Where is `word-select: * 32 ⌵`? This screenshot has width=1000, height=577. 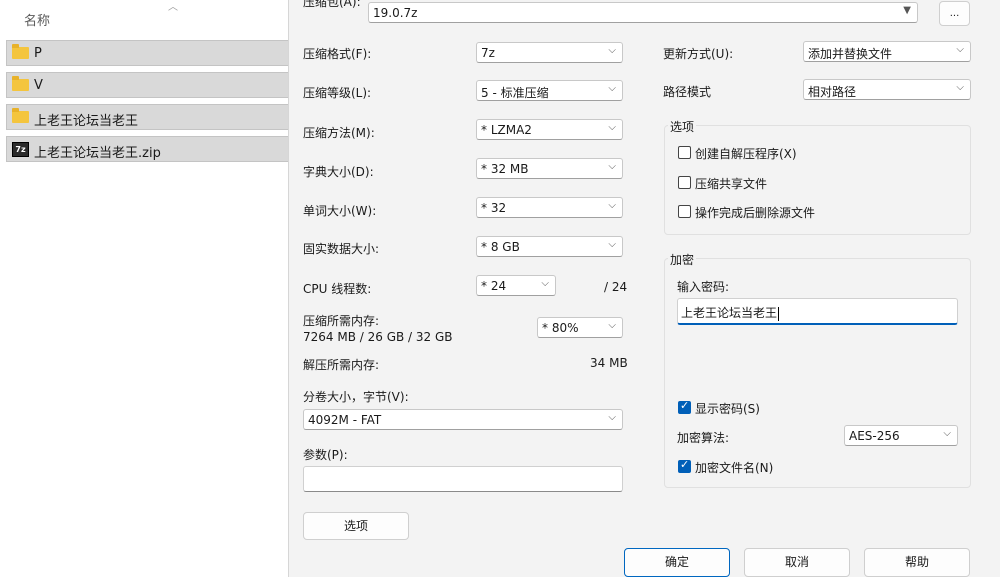
word-select: * 32 ⌵ is located at coordinates (549, 207).